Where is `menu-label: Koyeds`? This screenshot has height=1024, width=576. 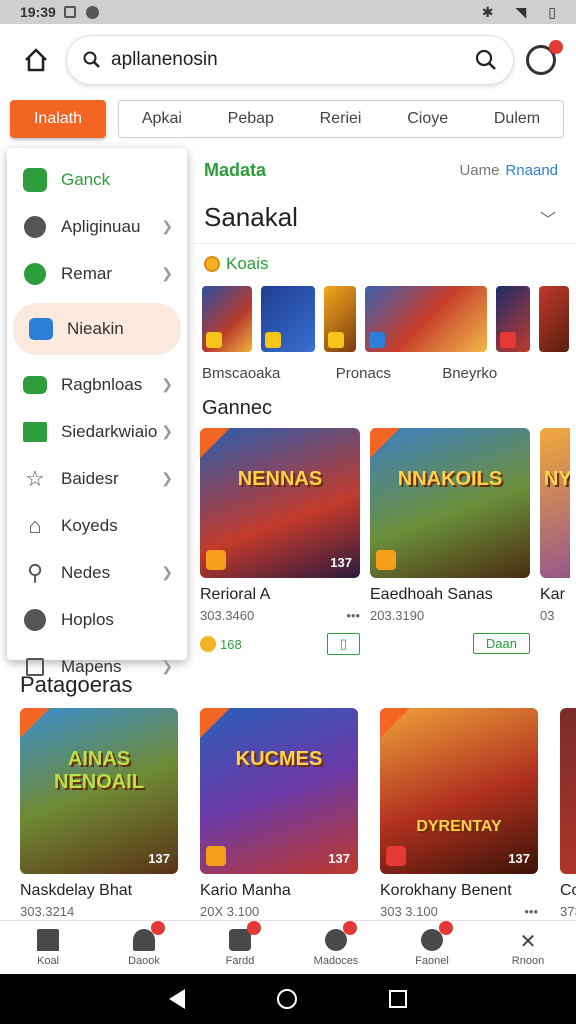 menu-label: Koyeds is located at coordinates (89, 525).